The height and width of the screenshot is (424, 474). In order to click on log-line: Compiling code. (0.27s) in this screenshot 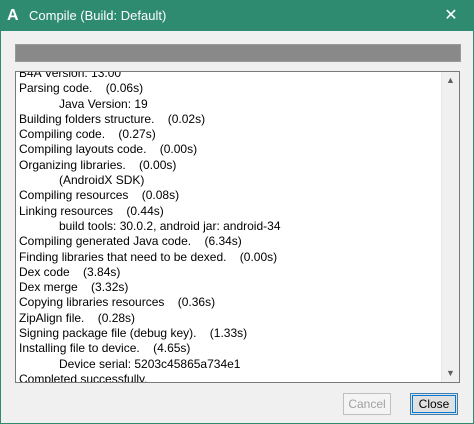, I will do `click(87, 134)`.